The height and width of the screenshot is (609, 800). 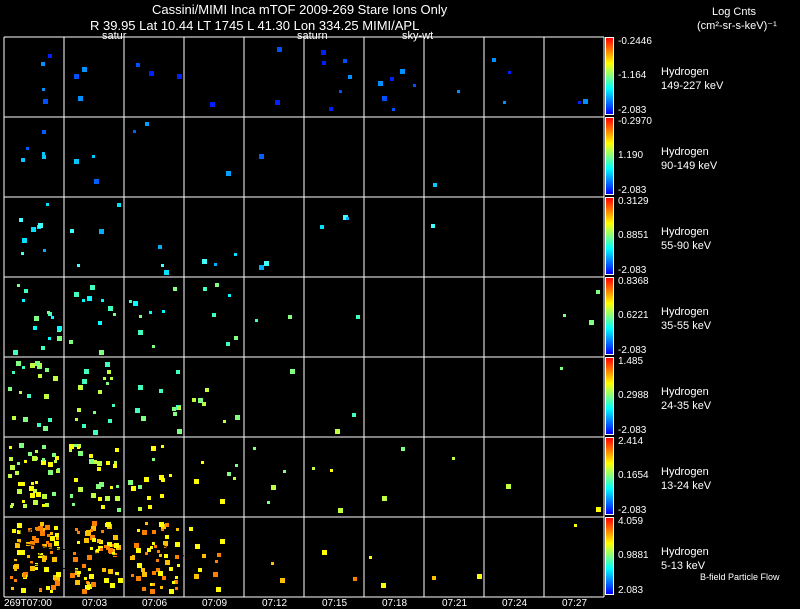 What do you see at coordinates (418, 36) in the screenshot?
I see `frame-label-3: sky-wt` at bounding box center [418, 36].